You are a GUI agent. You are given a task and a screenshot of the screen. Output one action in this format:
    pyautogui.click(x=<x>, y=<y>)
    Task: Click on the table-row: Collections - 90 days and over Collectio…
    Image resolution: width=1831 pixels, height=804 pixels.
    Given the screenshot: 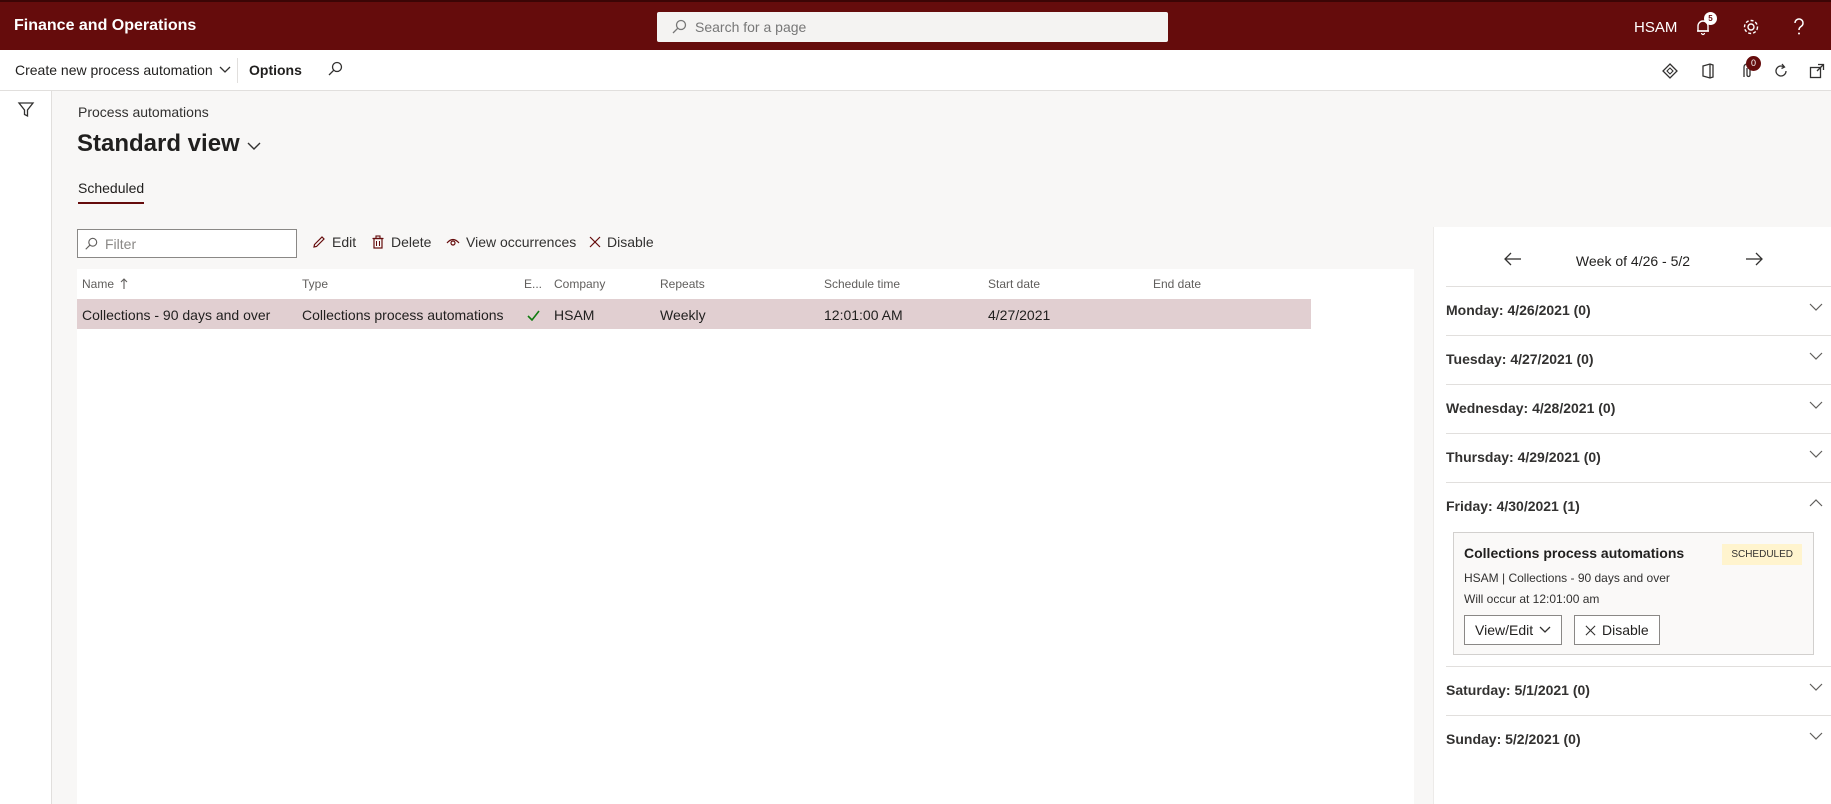 What is the action you would take?
    pyautogui.click(x=694, y=314)
    